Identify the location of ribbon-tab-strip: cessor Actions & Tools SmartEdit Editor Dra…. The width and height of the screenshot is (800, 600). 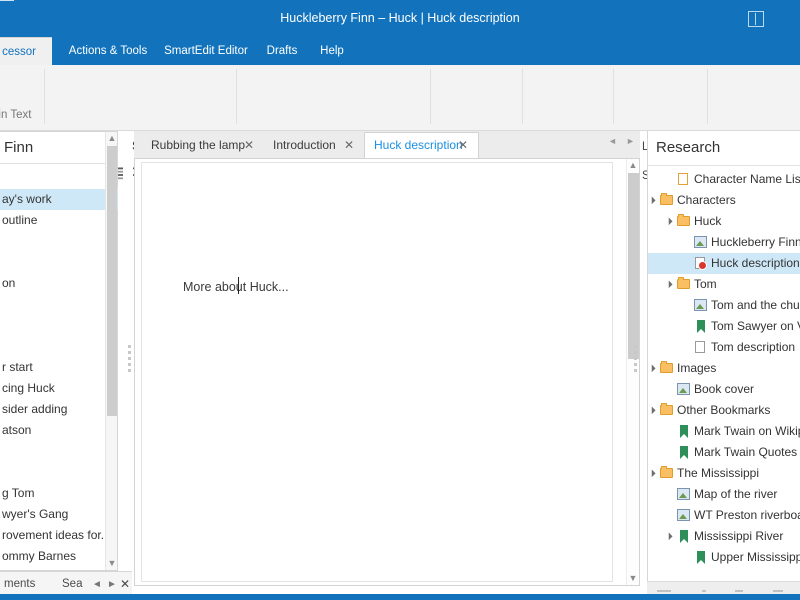
(400, 51).